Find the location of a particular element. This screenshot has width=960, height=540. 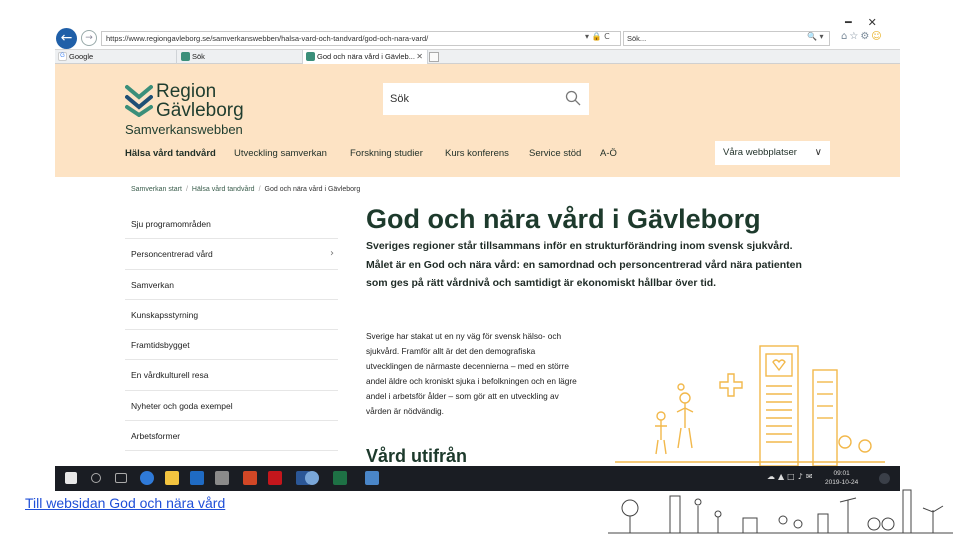

new-tab-button is located at coordinates (434, 57).